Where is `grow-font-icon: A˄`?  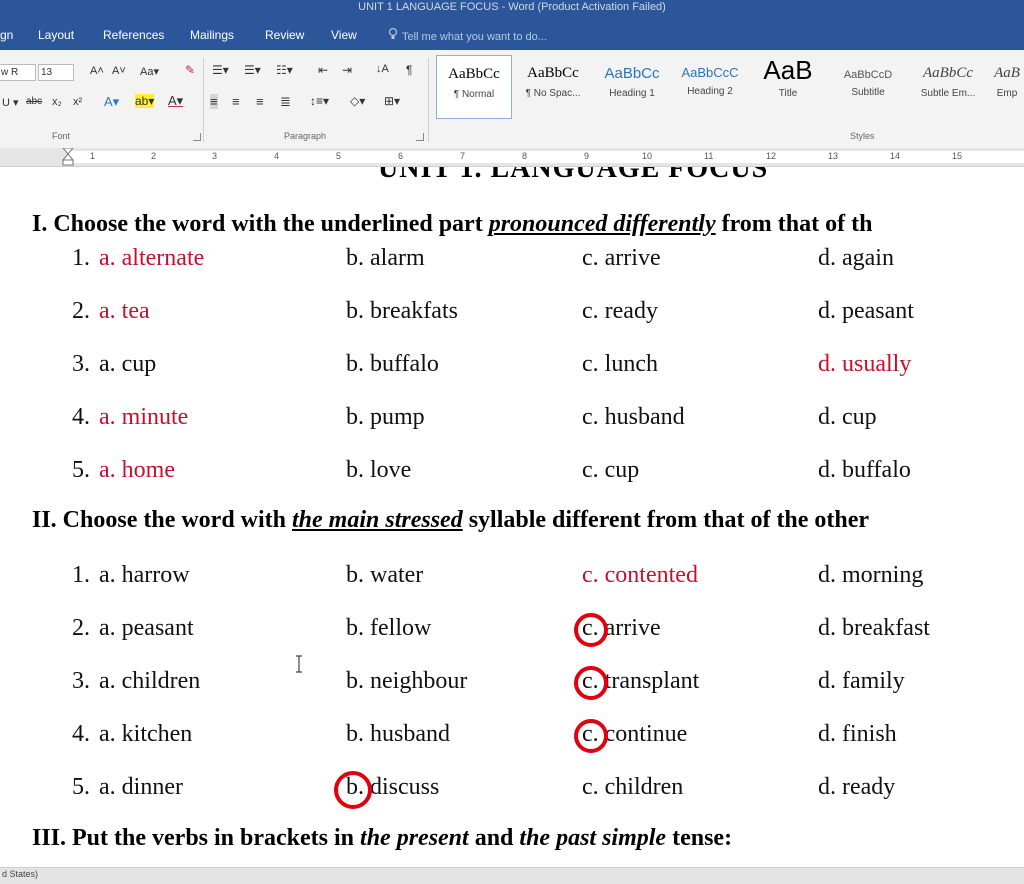
grow-font-icon: A˄ is located at coordinates (97, 71).